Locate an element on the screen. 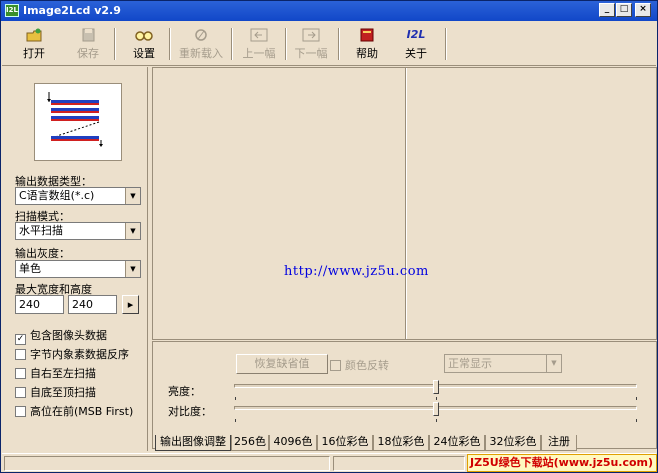 The height and width of the screenshot is (473, 658). url-watermark: http://www.jz5u.com is located at coordinates (356, 271).